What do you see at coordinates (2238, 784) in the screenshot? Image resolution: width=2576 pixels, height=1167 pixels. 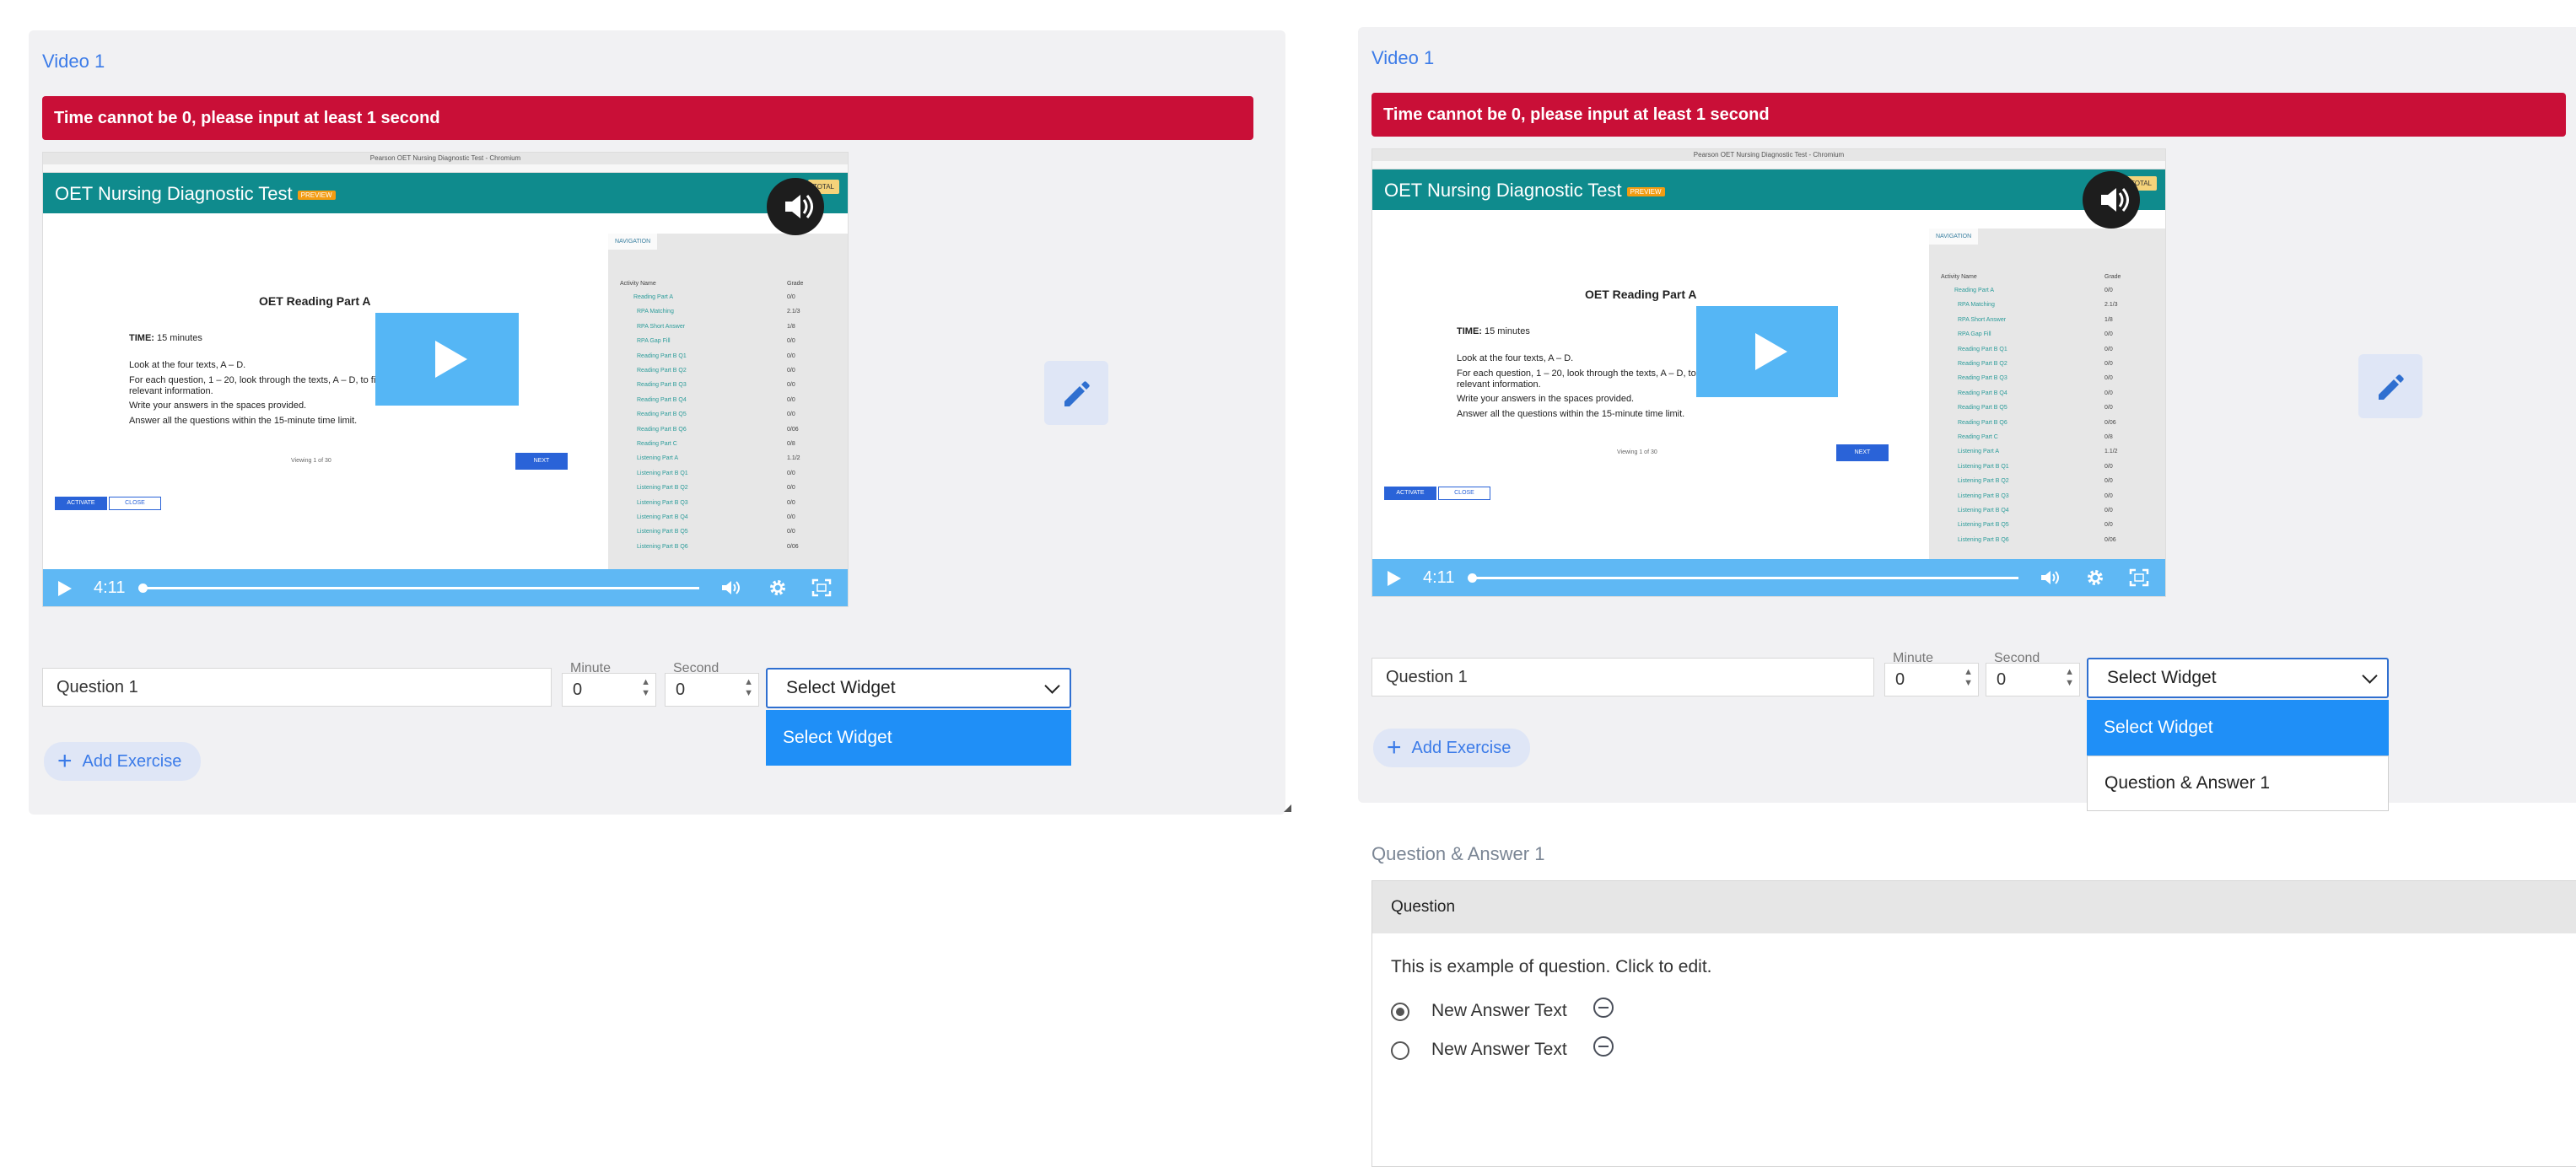 I see `widget-option: Question & Answer 1` at bounding box center [2238, 784].